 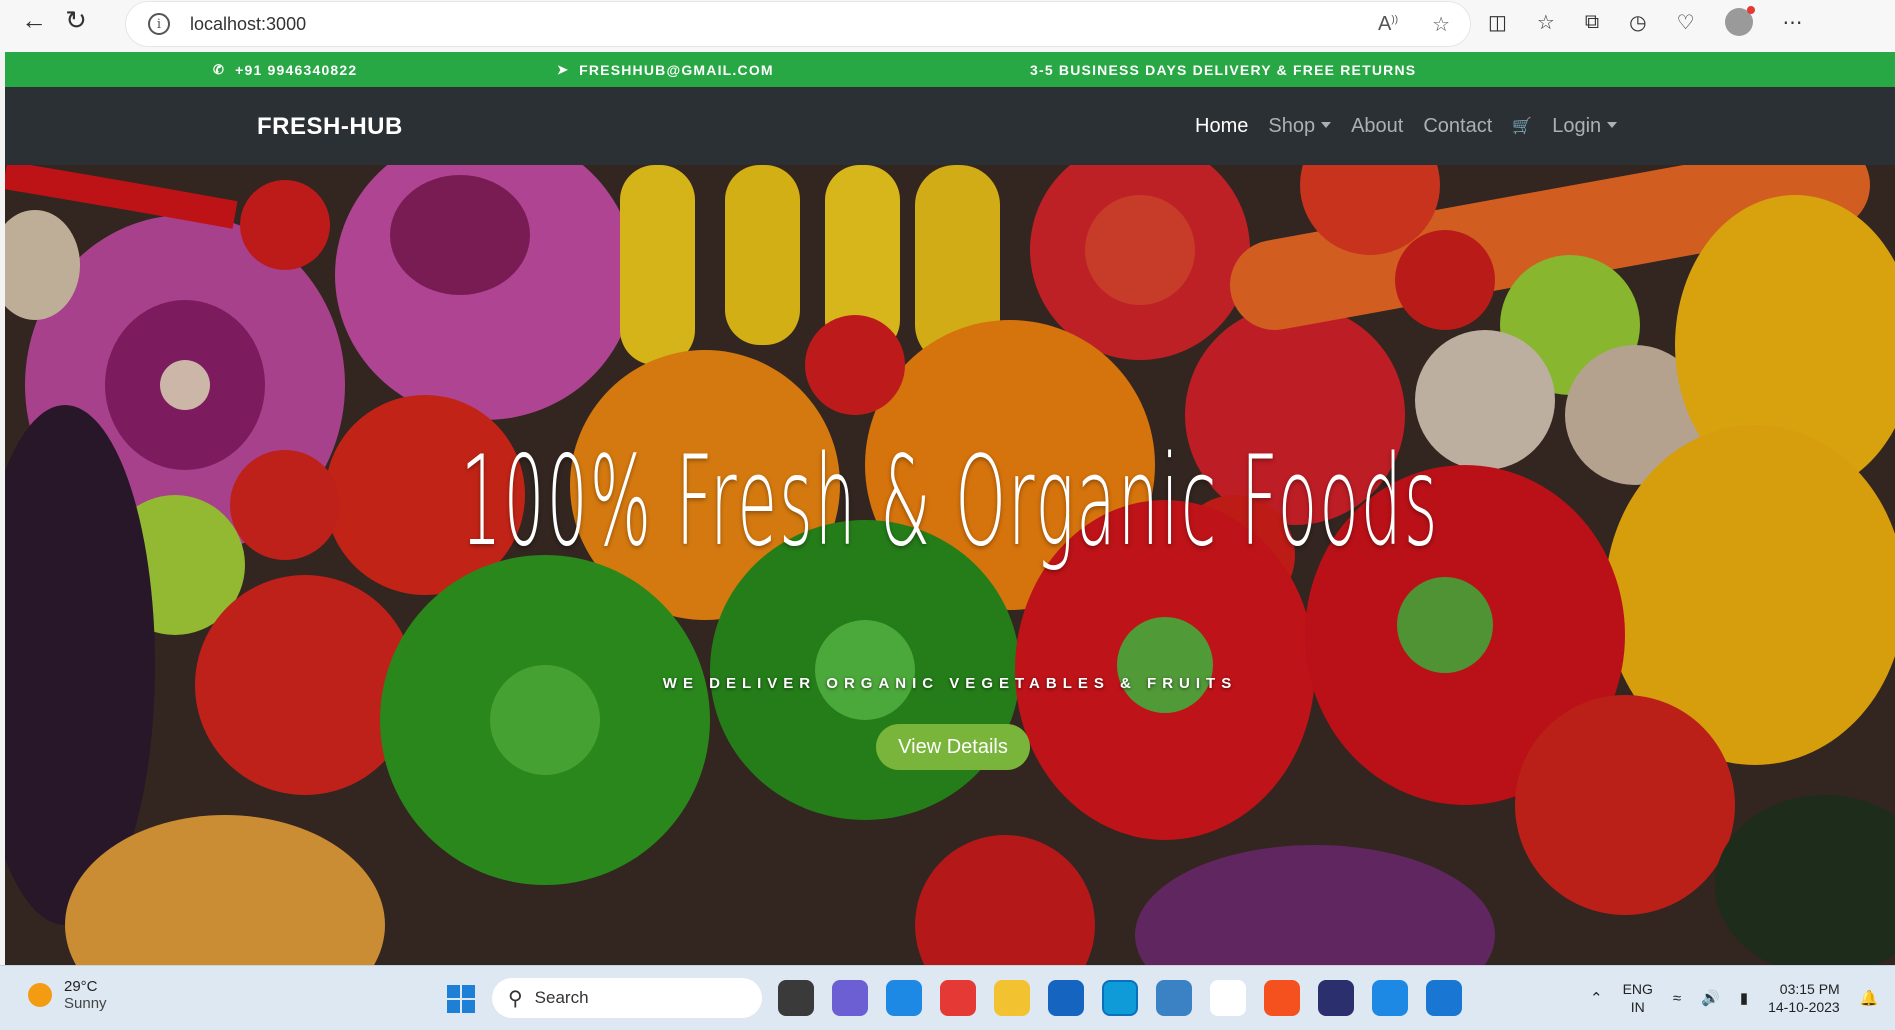 What do you see at coordinates (1546, 22) in the screenshot?
I see `favorites-icon: ☆` at bounding box center [1546, 22].